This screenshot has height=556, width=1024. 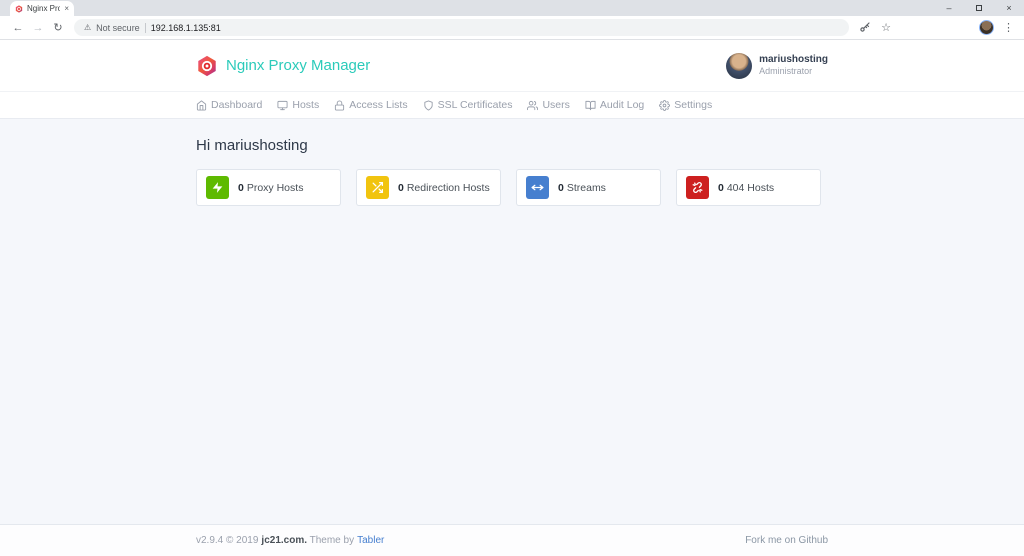 I want to click on card-proxy-hosts: 0 Proxy Hosts, so click(x=268, y=187).